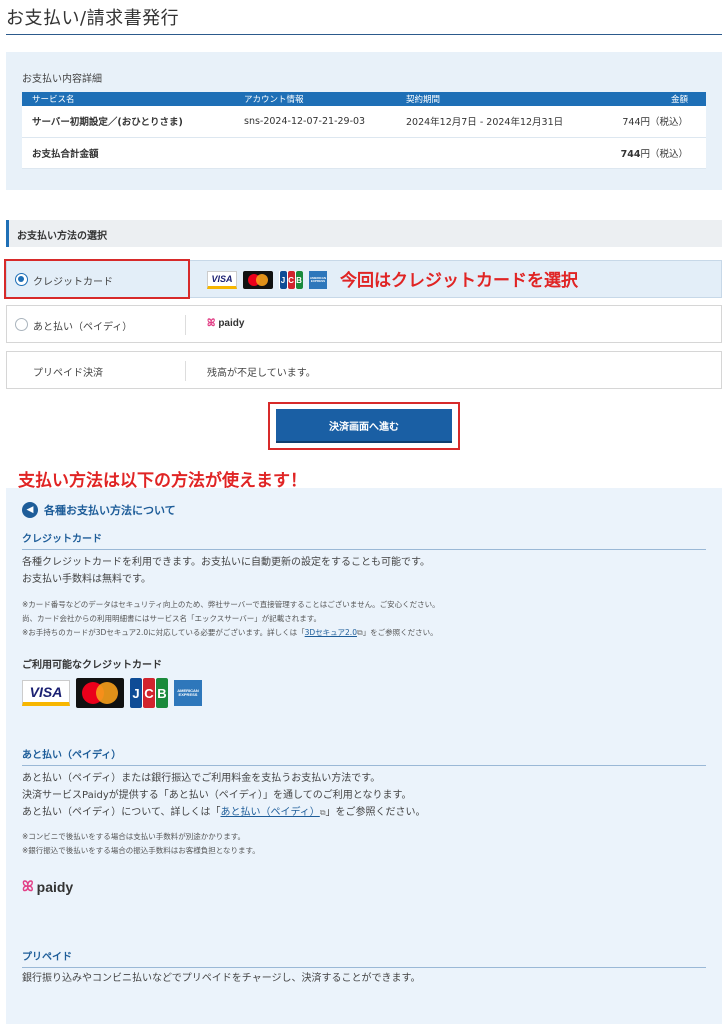 Image resolution: width=728 pixels, height=1024 pixels. Describe the element at coordinates (97, 279) in the screenshot. I see `annotation-highlight-credit-card` at that location.